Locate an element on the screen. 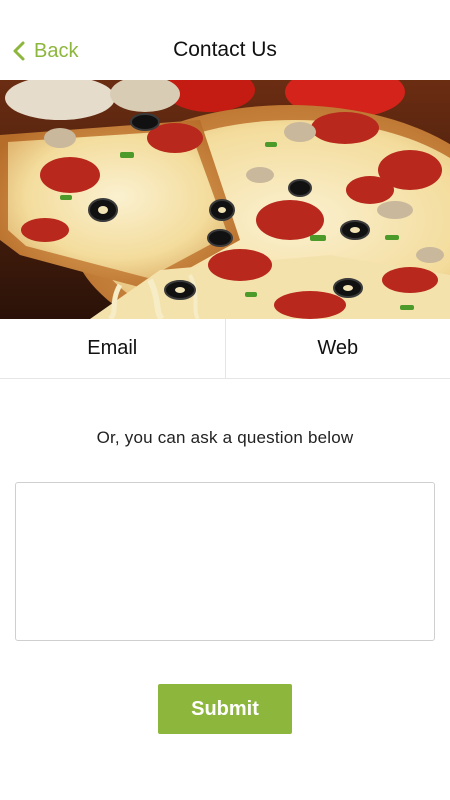  tab-web: Web is located at coordinates (337, 348).